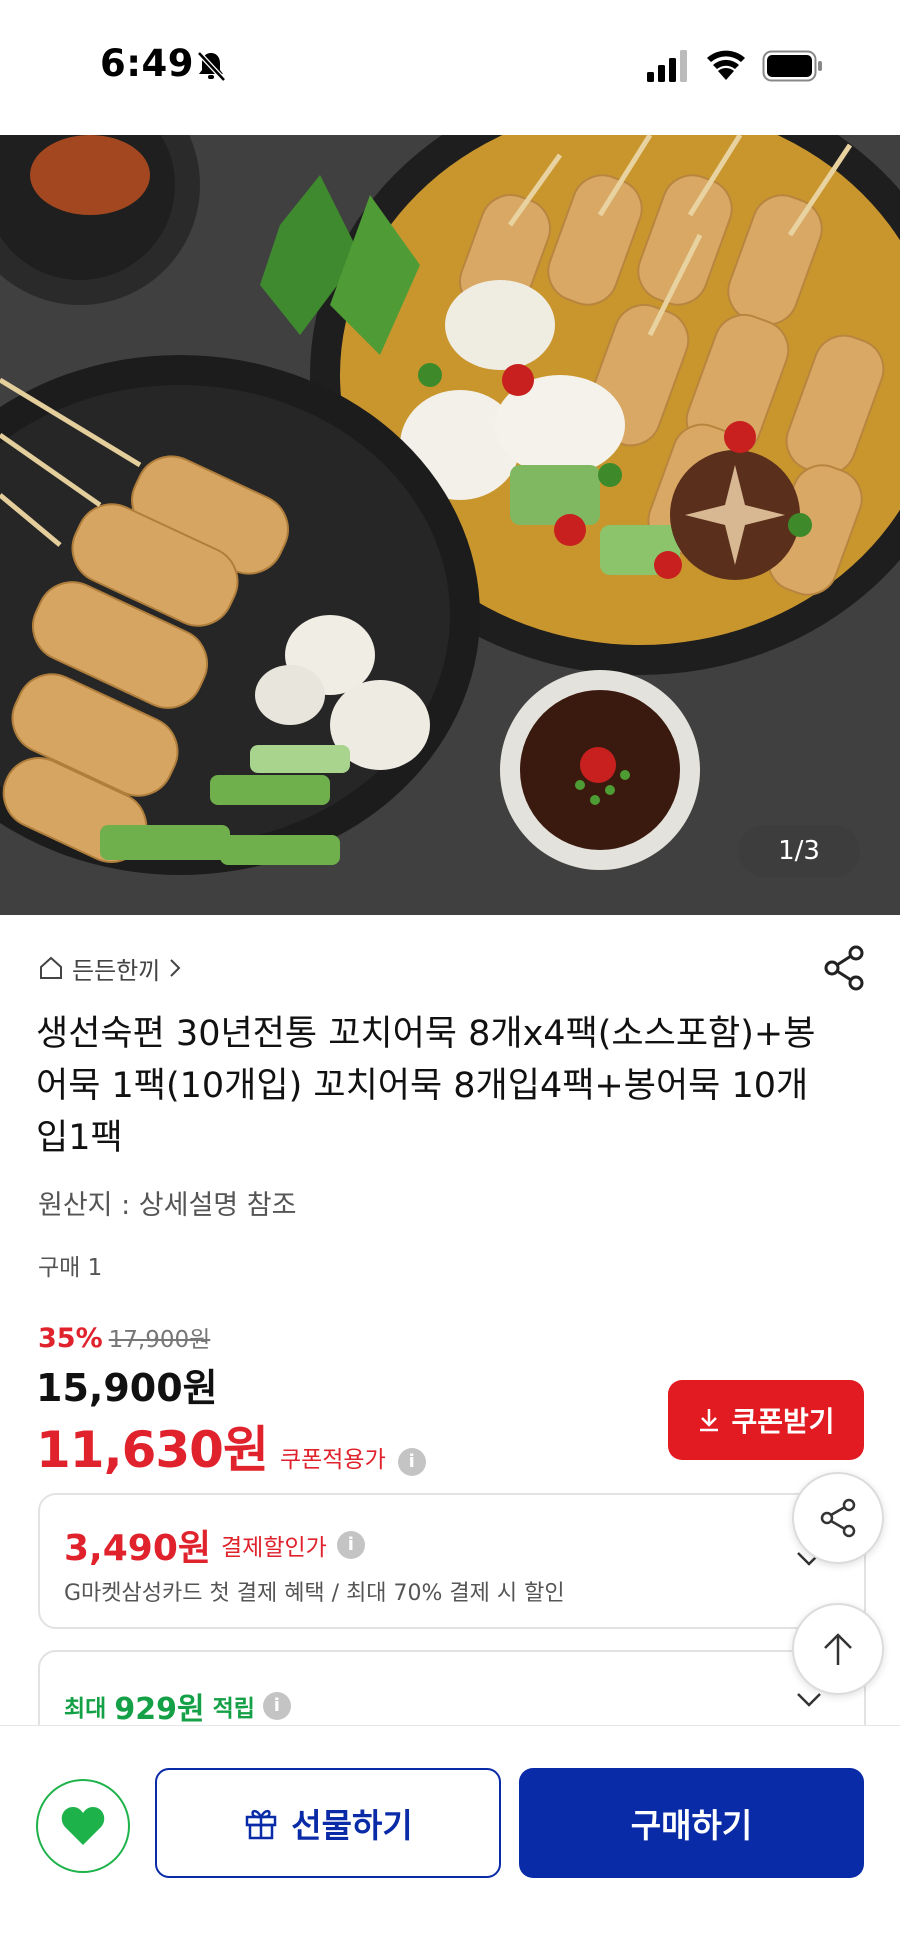  What do you see at coordinates (70, 1268) in the screenshot?
I see `purchase-count: 구매 1` at bounding box center [70, 1268].